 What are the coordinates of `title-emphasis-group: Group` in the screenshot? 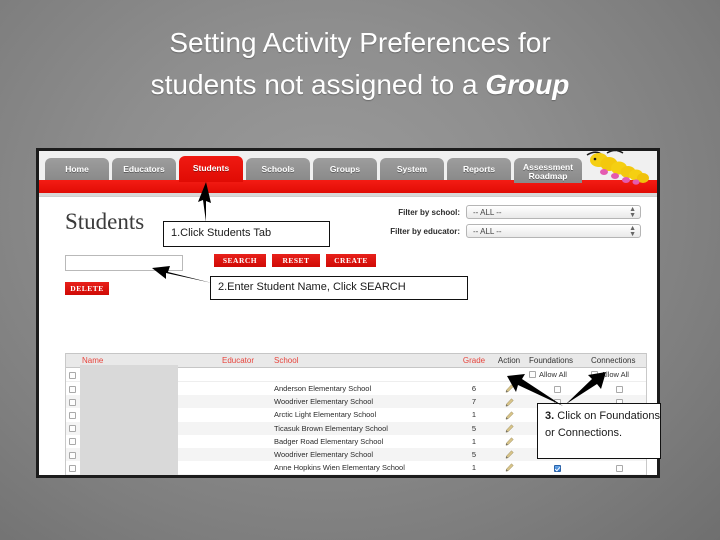 It's located at (527, 84).